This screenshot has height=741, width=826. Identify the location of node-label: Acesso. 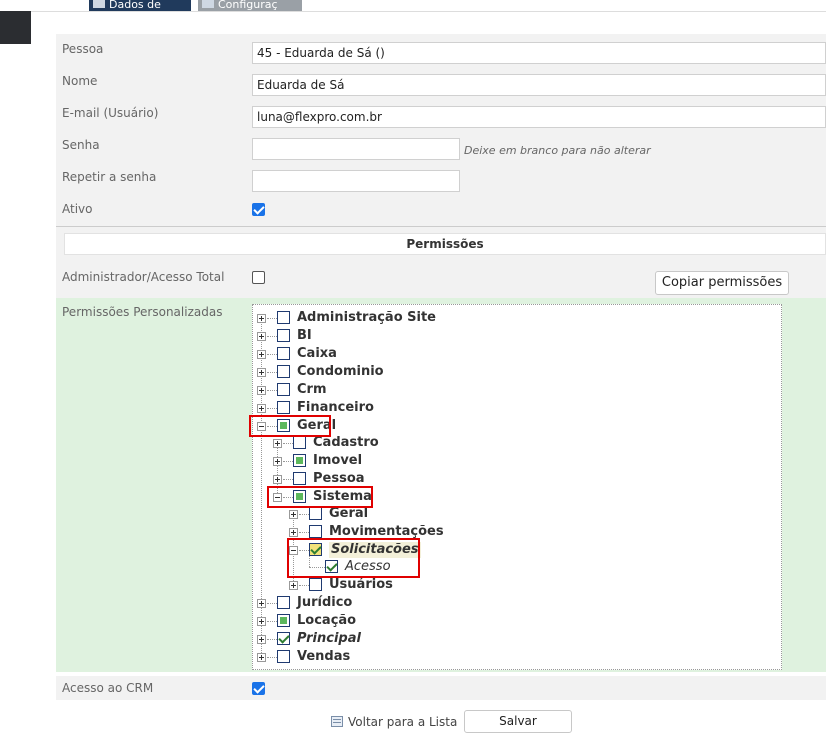
(368, 566).